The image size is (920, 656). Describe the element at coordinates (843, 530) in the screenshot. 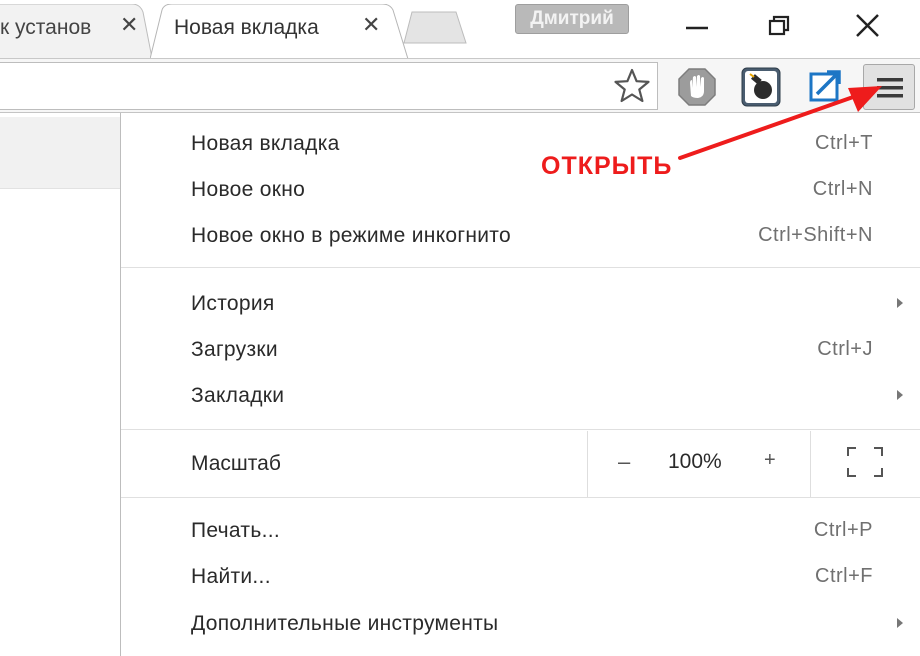

I see `menu-item-shortcut: Ctrl+P` at that location.